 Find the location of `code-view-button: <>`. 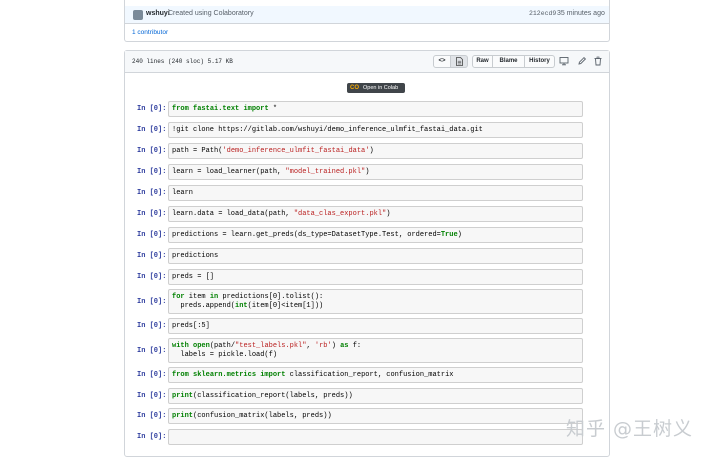

code-view-button: <> is located at coordinates (442, 61).